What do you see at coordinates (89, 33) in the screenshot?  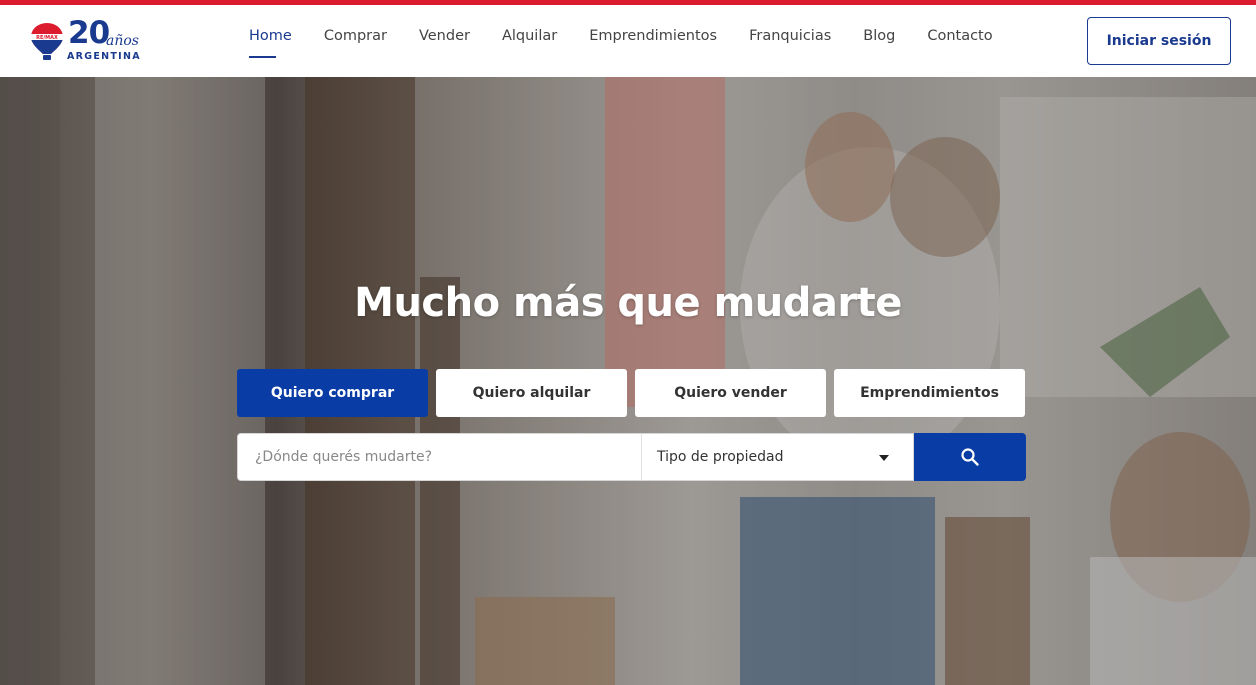 I see `logo-anniversary-number: 20` at bounding box center [89, 33].